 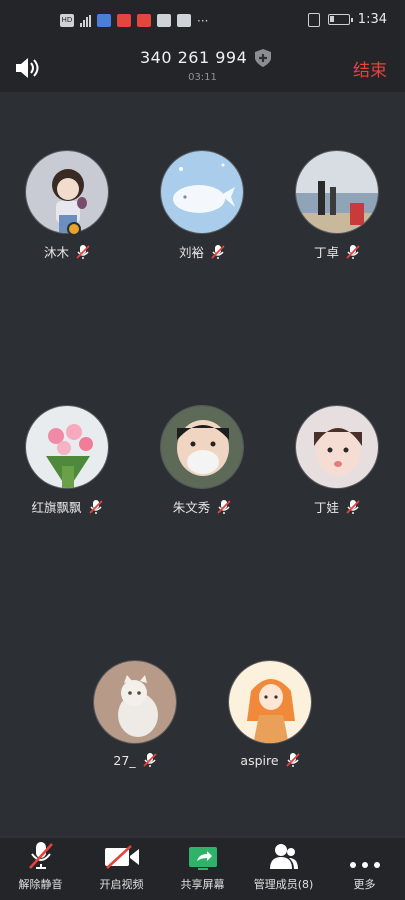 What do you see at coordinates (364, 869) in the screenshot?
I see `more-button: 更多` at bounding box center [364, 869].